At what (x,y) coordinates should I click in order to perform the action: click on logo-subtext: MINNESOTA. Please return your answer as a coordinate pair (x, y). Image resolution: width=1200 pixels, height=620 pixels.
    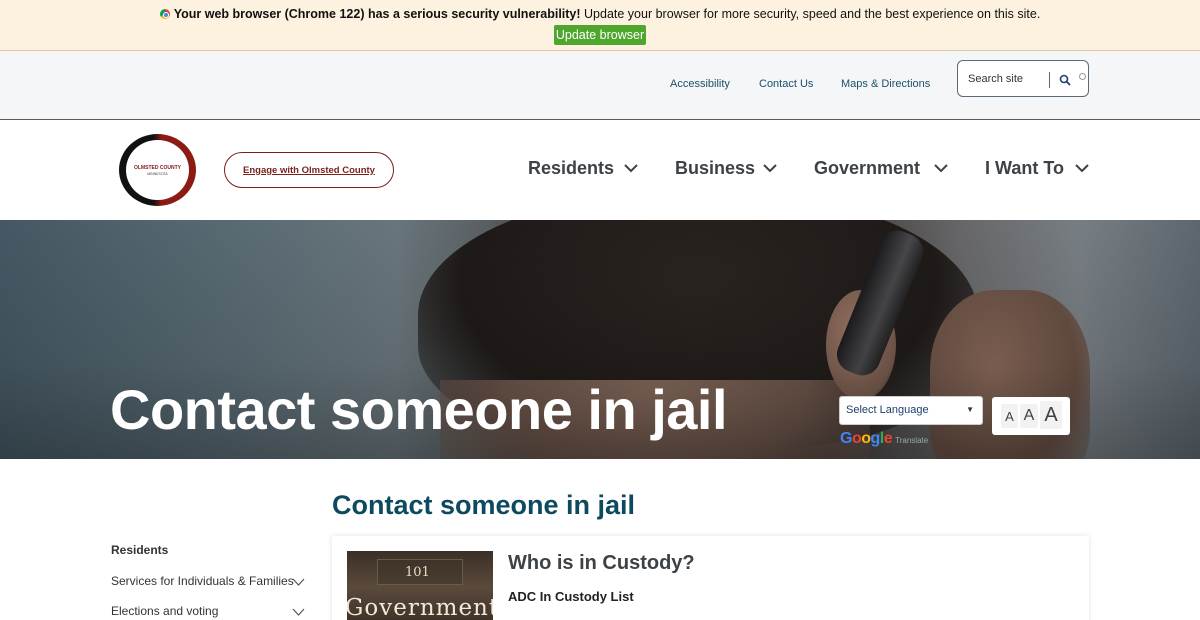
    Looking at the image, I should click on (157, 173).